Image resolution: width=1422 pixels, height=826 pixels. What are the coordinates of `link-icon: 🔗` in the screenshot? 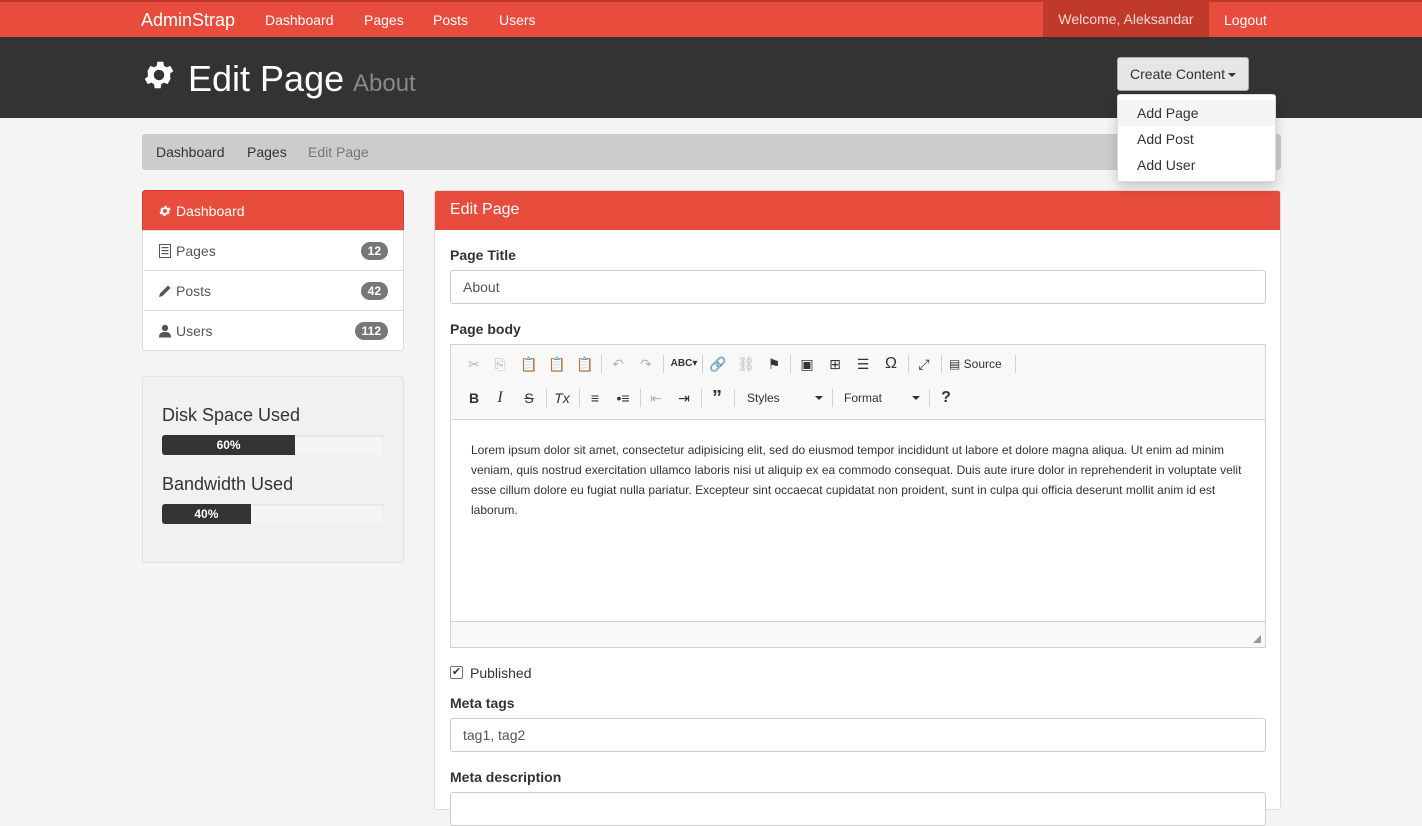 It's located at (718, 364).